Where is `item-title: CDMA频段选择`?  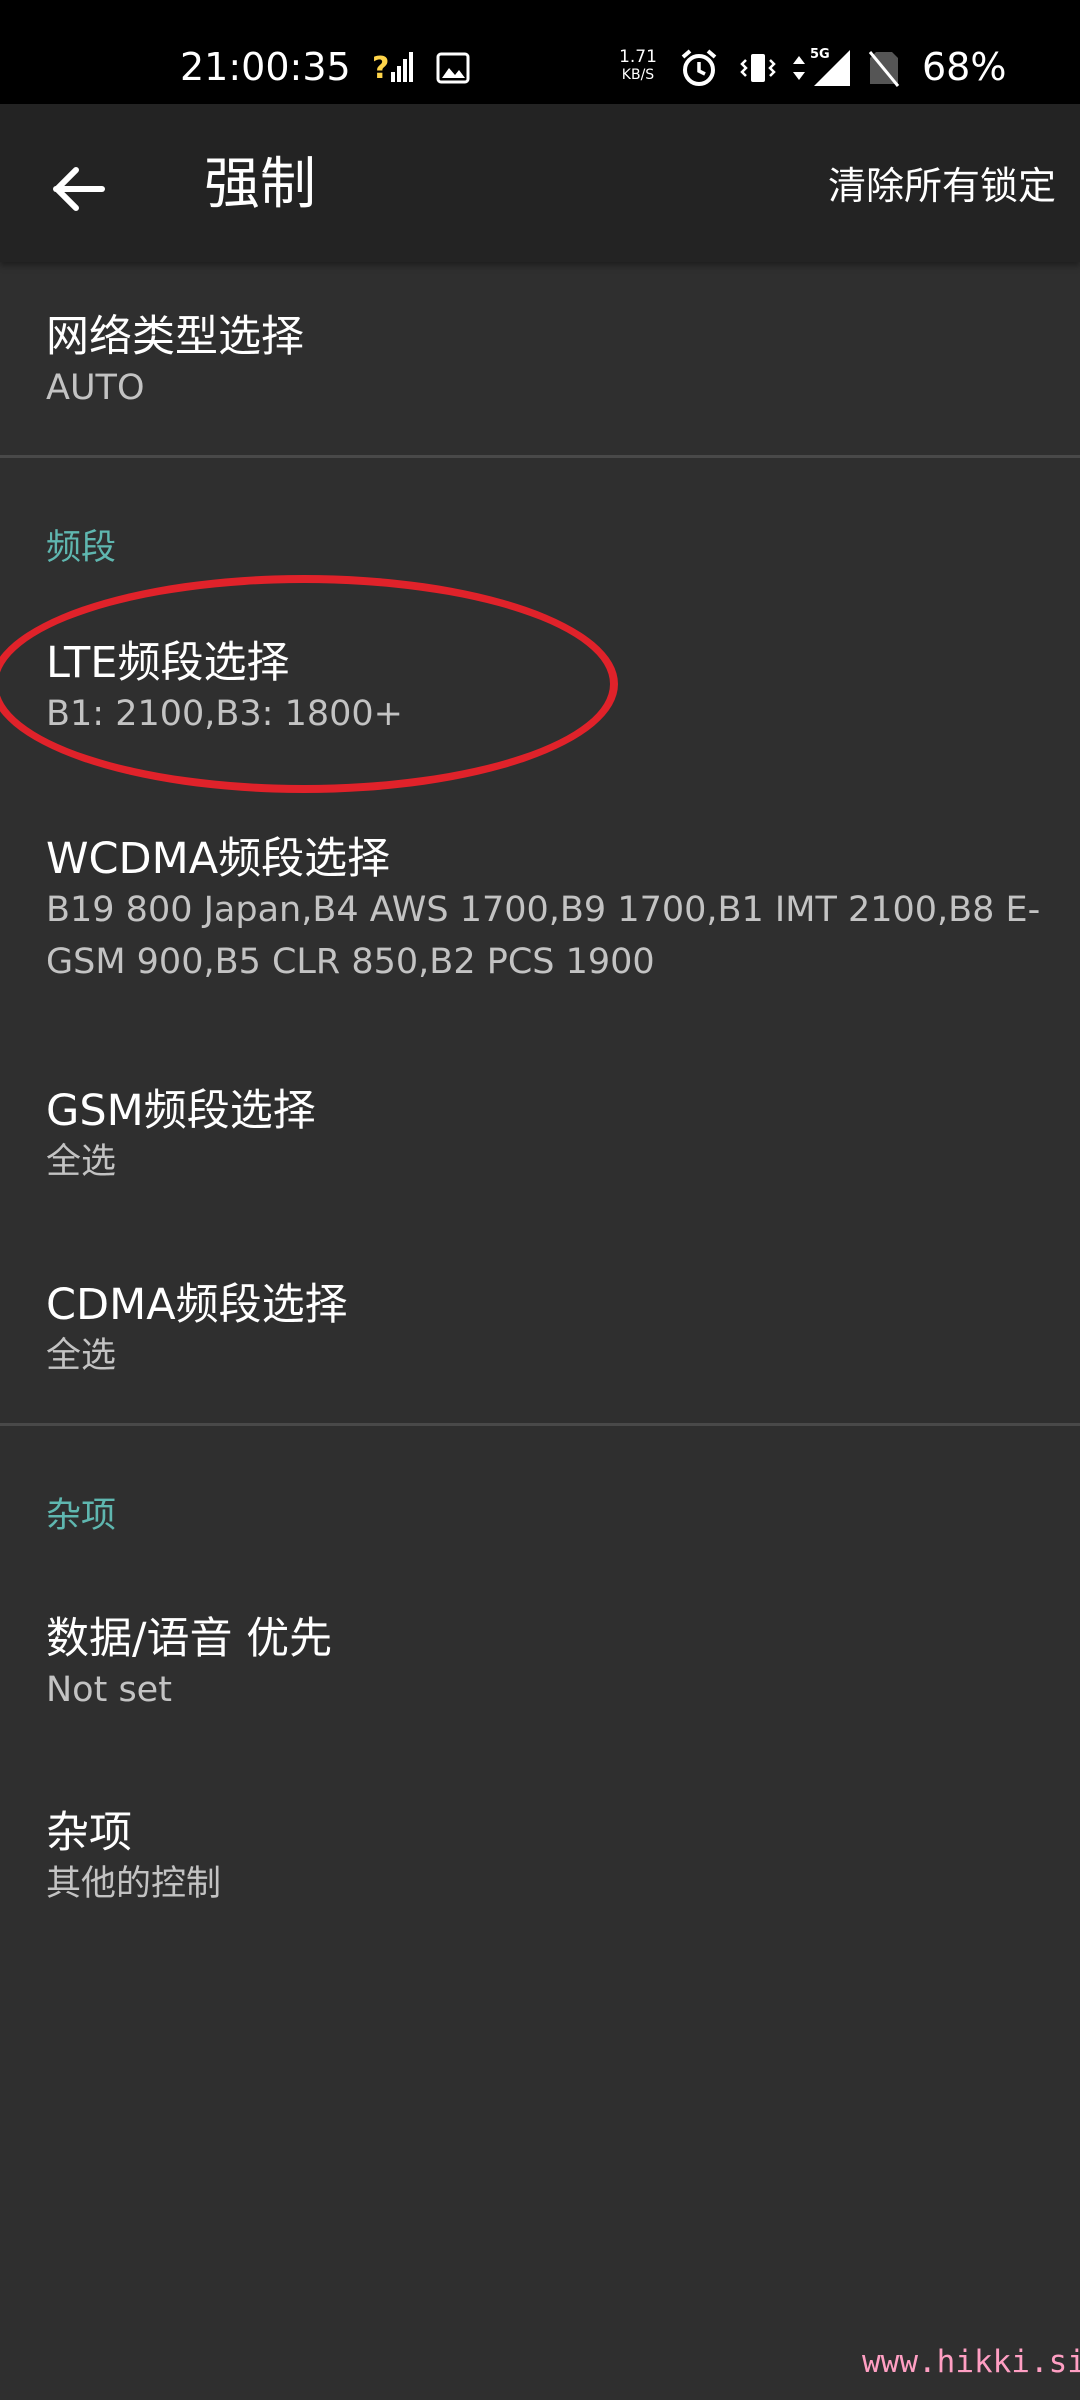
item-title: CDMA频段选择 is located at coordinates (197, 1305).